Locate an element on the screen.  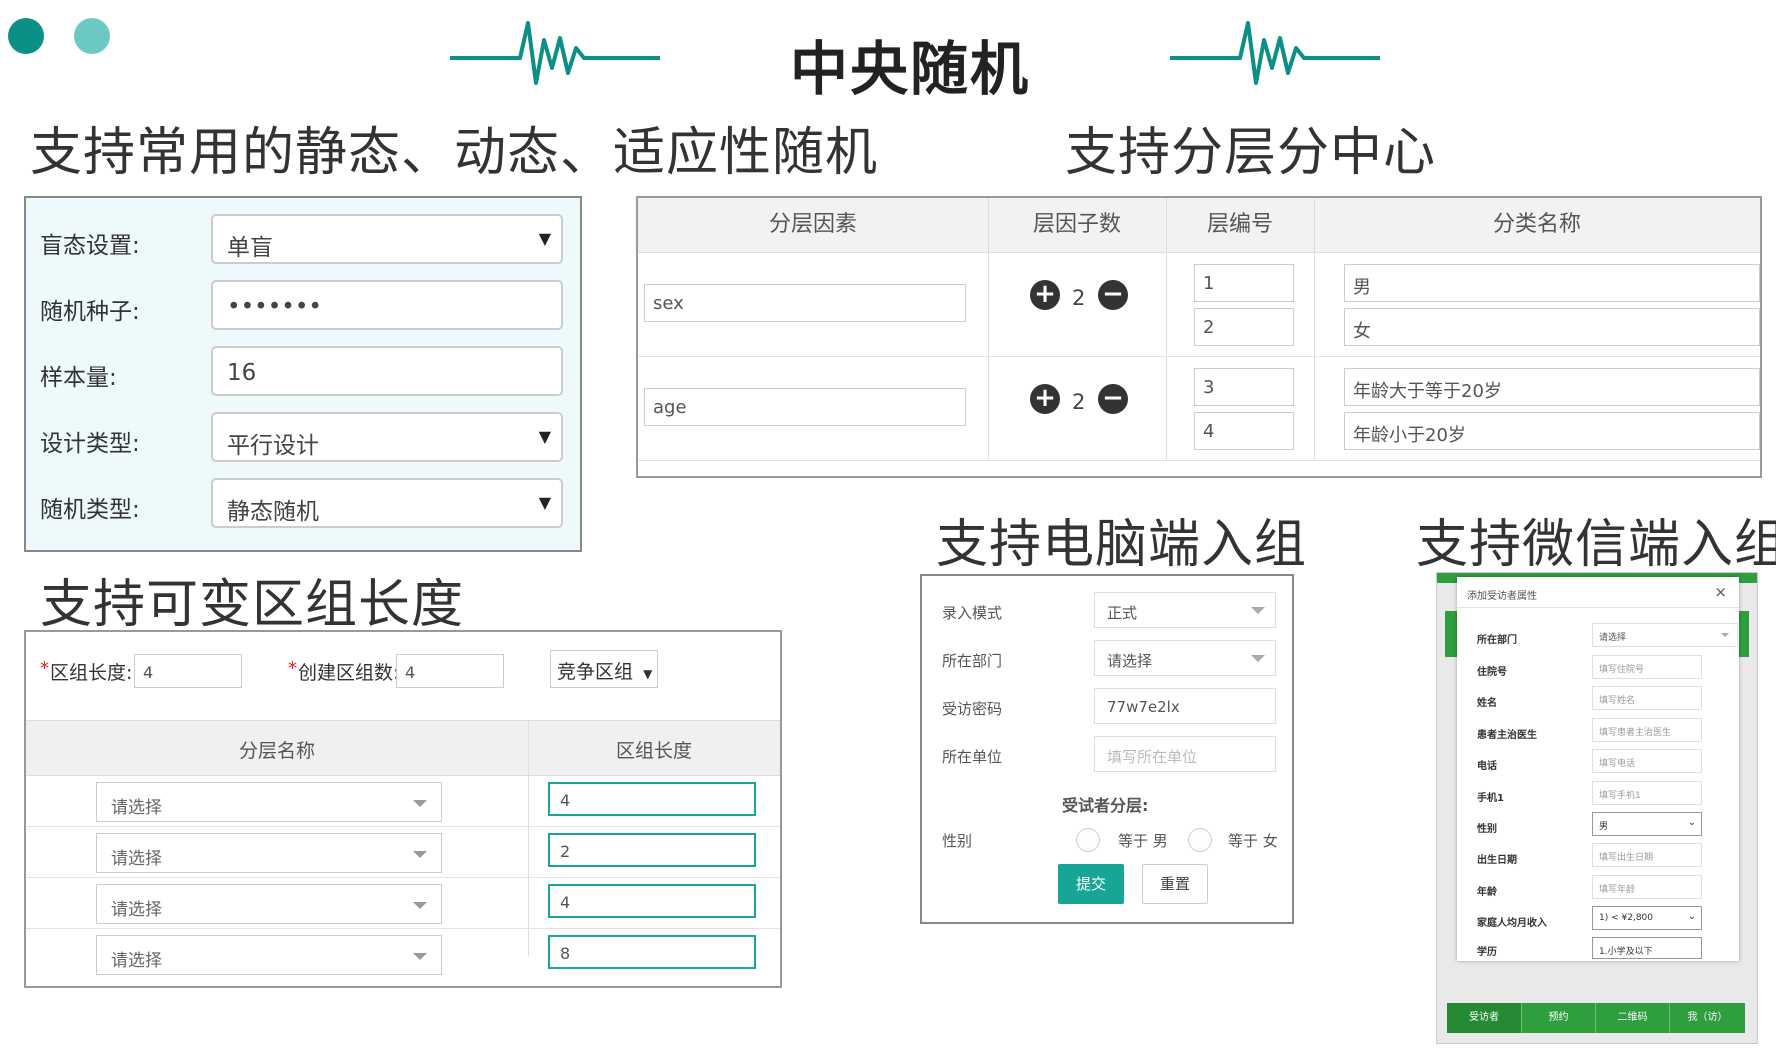
heartbeat-right-icon is located at coordinates (1275, 53).